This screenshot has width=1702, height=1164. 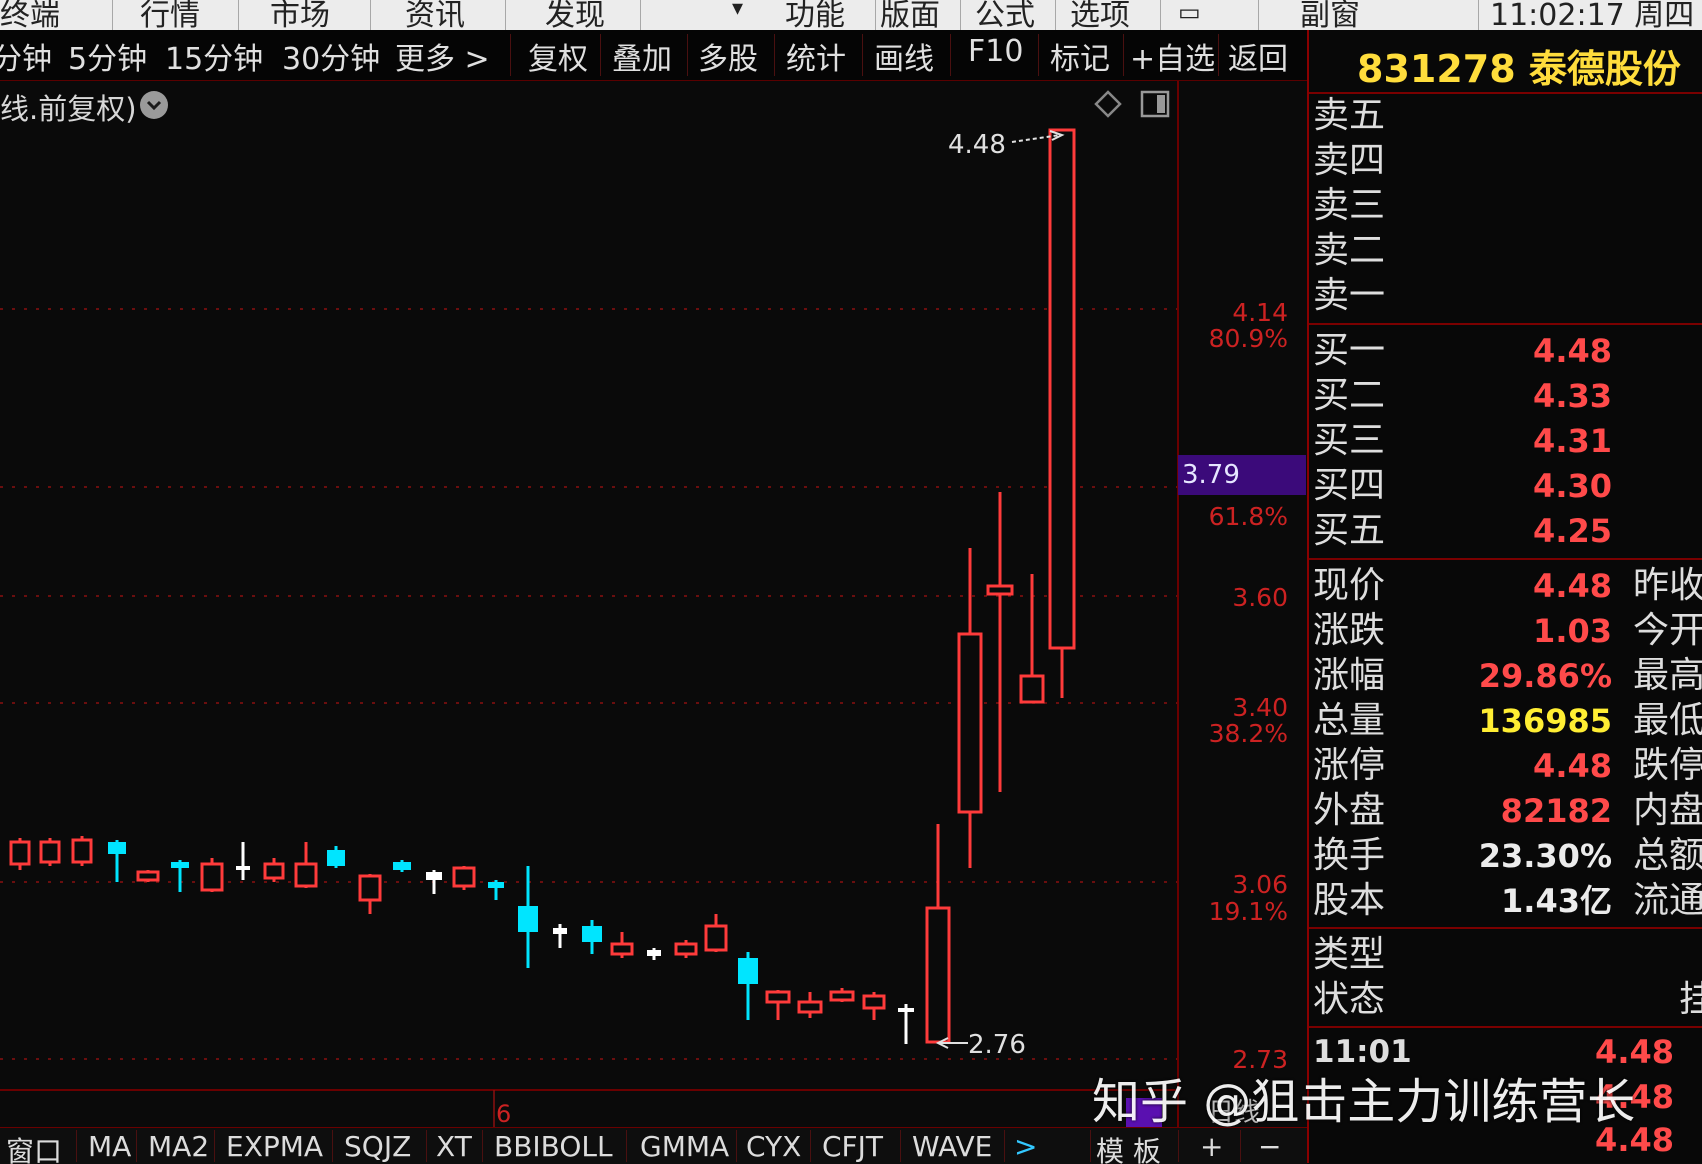 I want to click on zoom-out-button: −, so click(x=1269, y=1146).